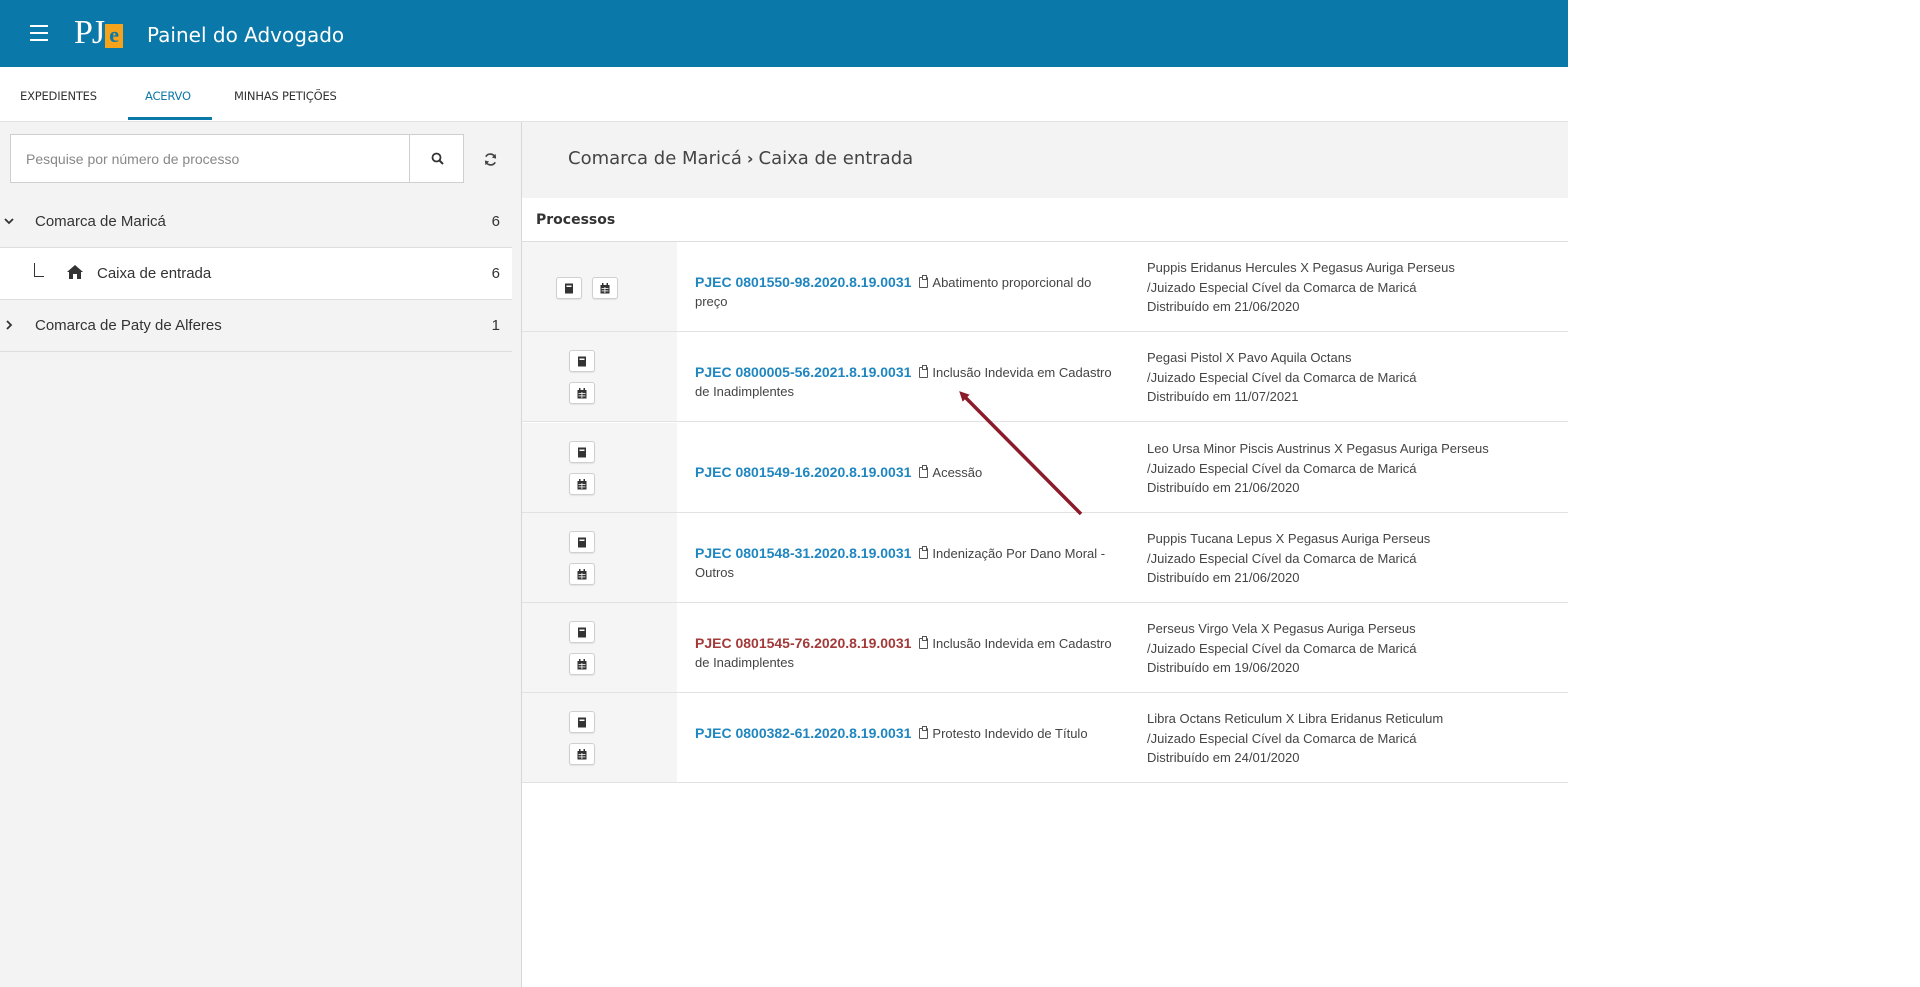 This screenshot has width=1920, height=987. Describe the element at coordinates (495, 273) in the screenshot. I see `item-count: 6` at that location.